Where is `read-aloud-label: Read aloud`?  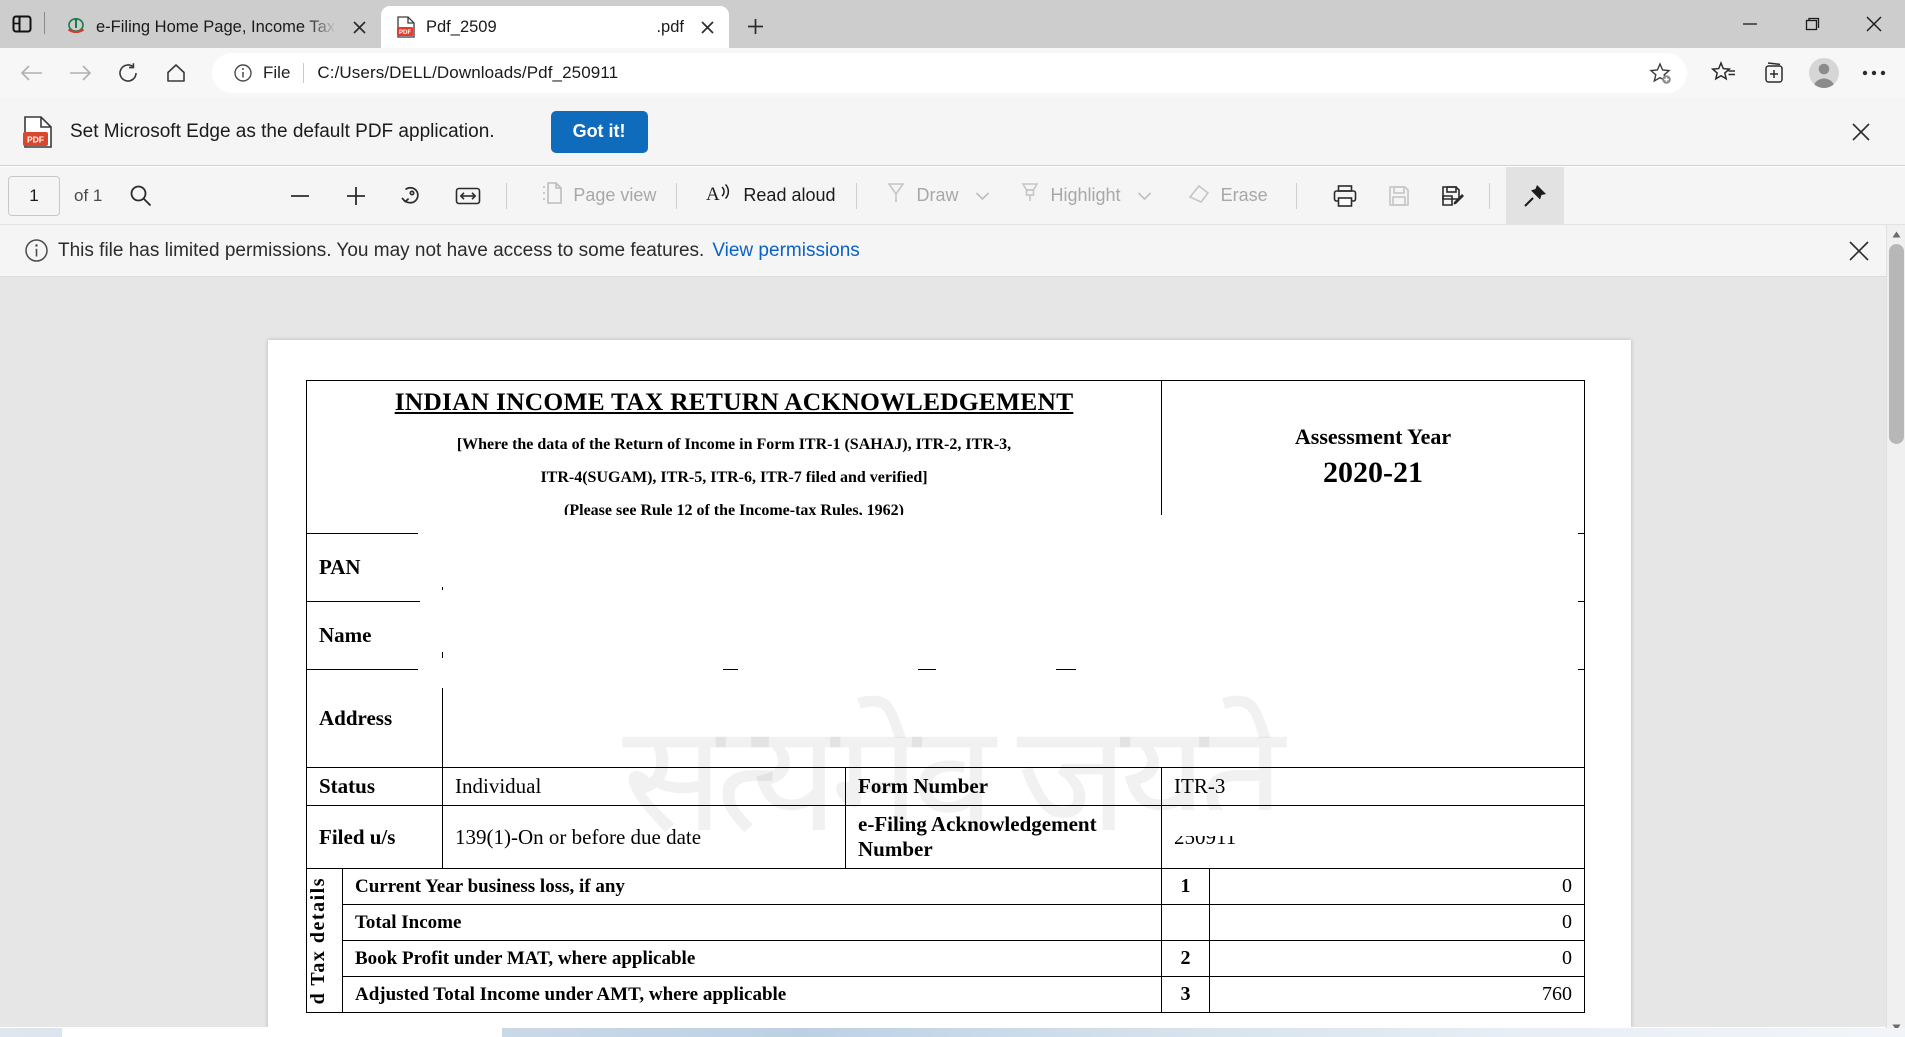
read-aloud-label: Read aloud is located at coordinates (789, 195).